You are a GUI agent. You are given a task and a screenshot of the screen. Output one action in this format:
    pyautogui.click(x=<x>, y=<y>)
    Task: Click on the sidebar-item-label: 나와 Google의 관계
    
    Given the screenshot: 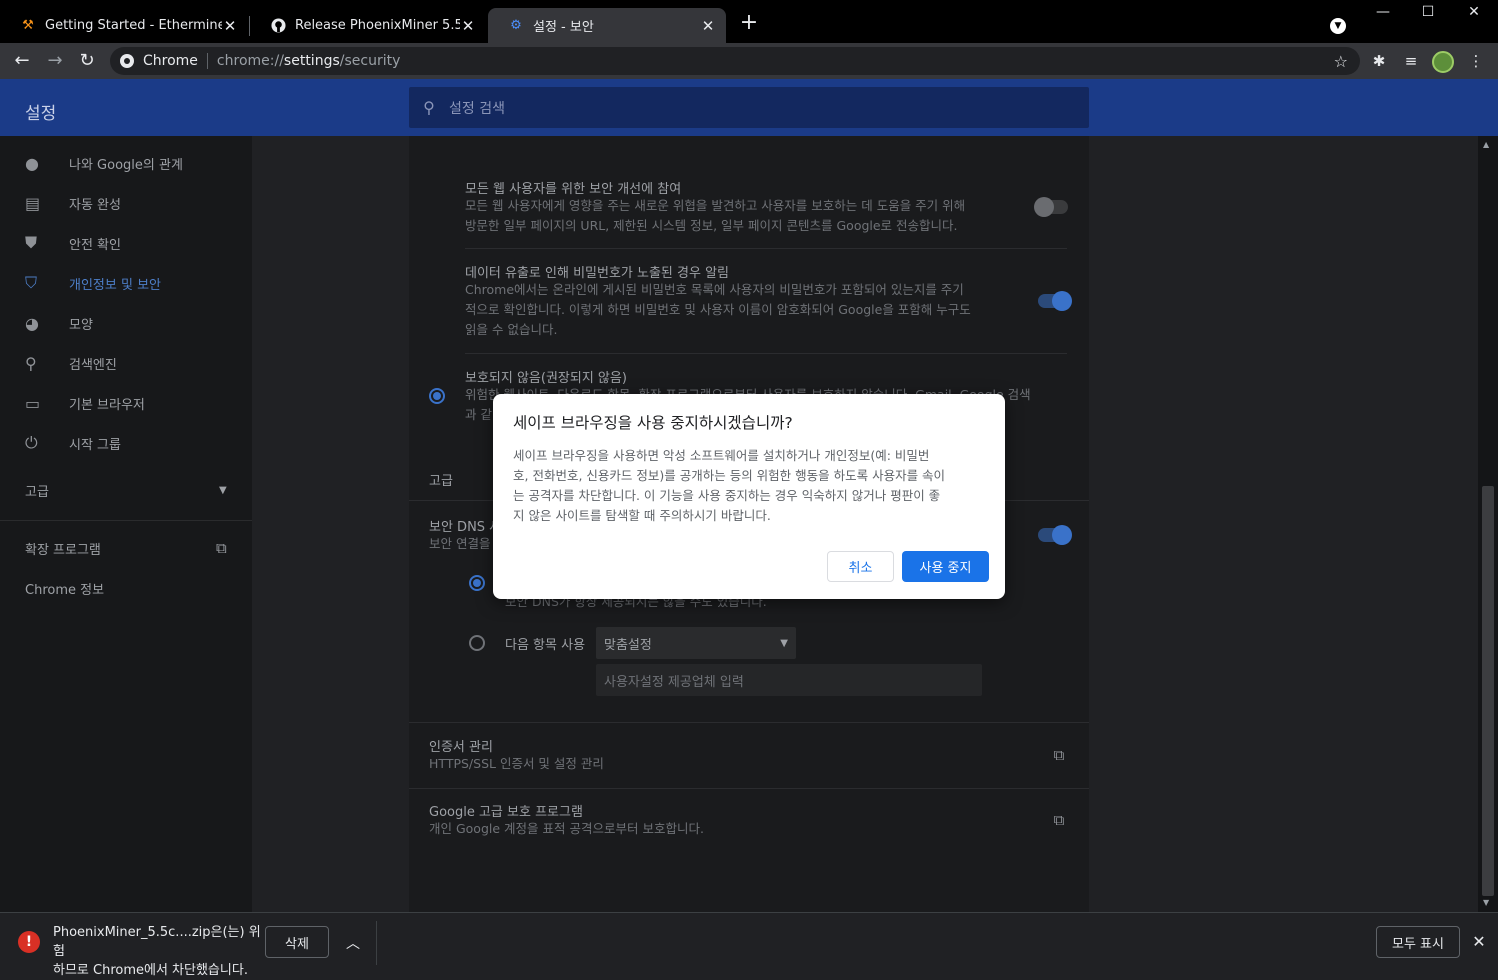 What is the action you would take?
    pyautogui.click(x=126, y=165)
    